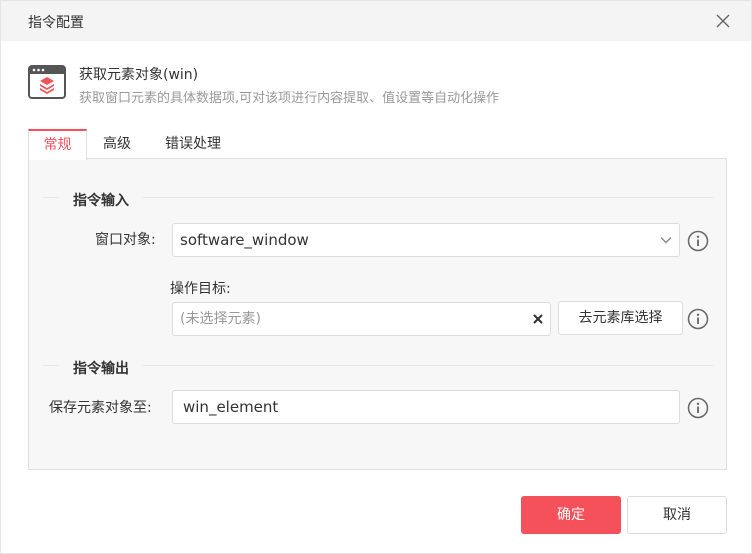 The height and width of the screenshot is (554, 752). I want to click on command-name: 获取元素对象(win), so click(139, 75).